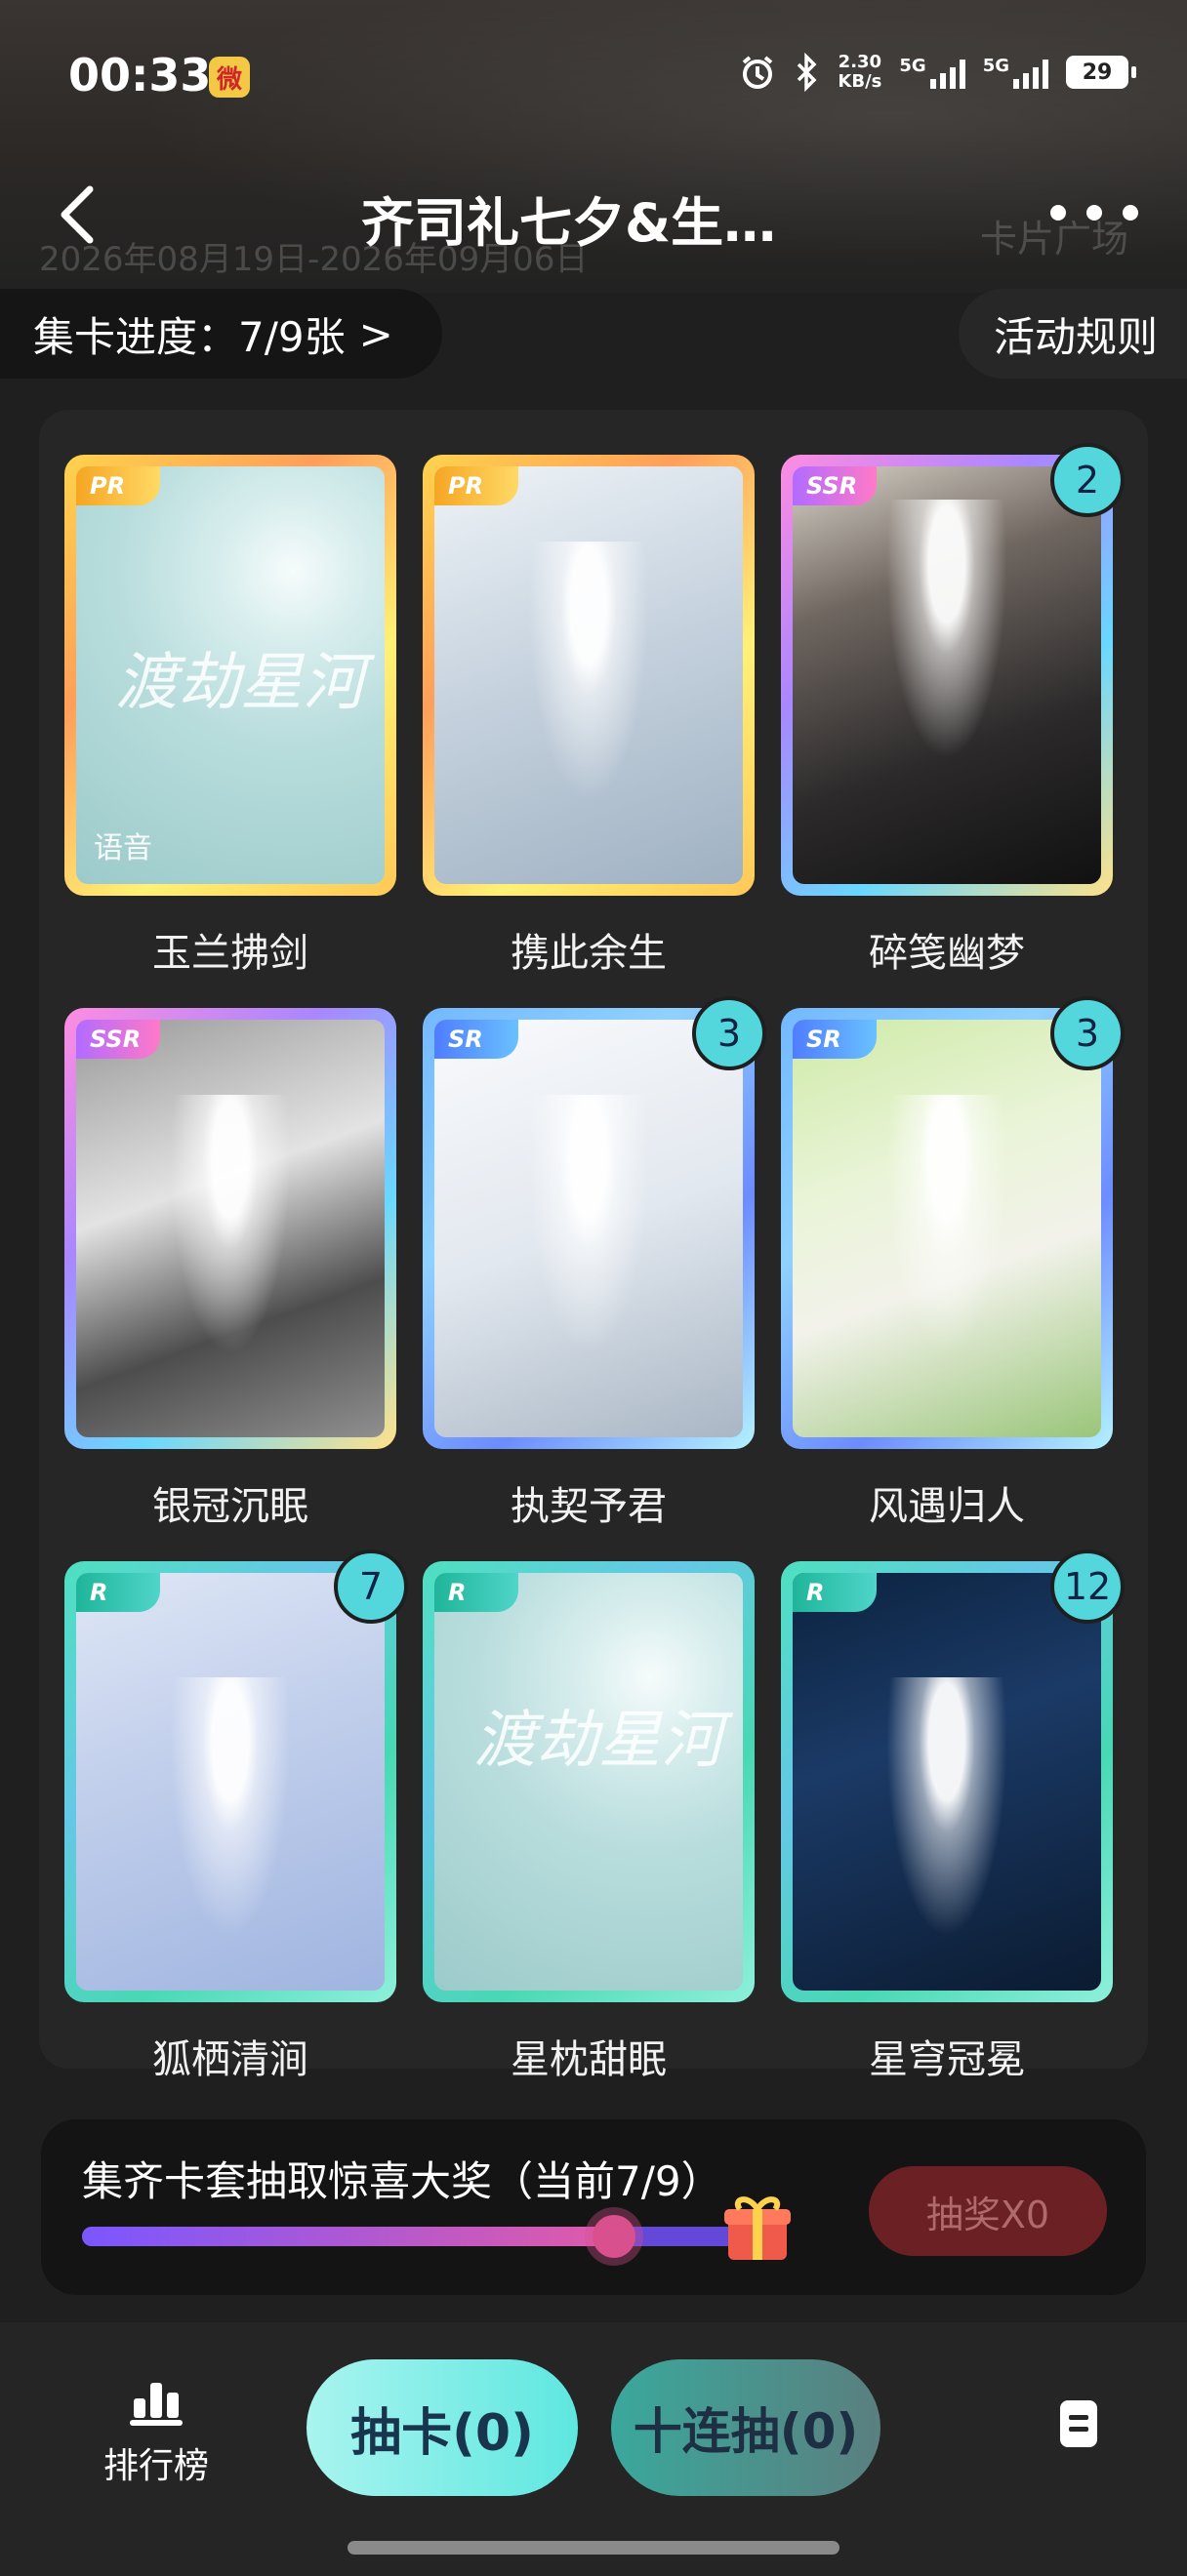 This screenshot has height=2576, width=1187. What do you see at coordinates (1072, 334) in the screenshot?
I see `event-rules-button: 活动规则` at bounding box center [1072, 334].